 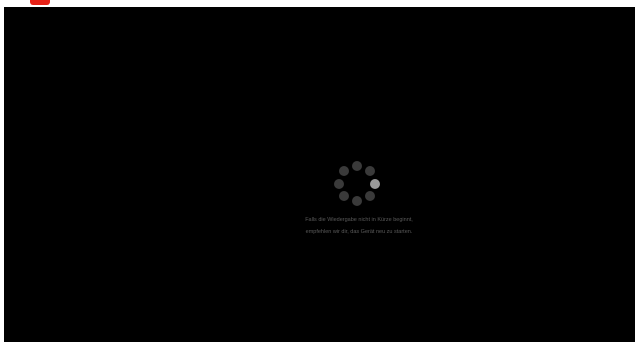 I want to click on loading-spinner-icon, so click(x=357, y=184).